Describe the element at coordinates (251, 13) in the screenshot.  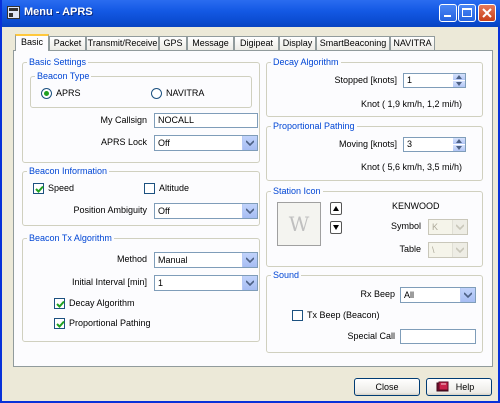
I see `title-bar: Menu - APRS` at that location.